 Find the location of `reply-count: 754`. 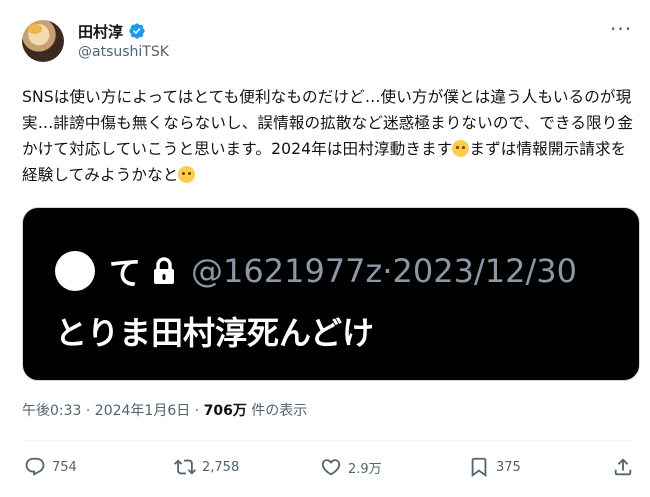

reply-count: 754 is located at coordinates (64, 467).